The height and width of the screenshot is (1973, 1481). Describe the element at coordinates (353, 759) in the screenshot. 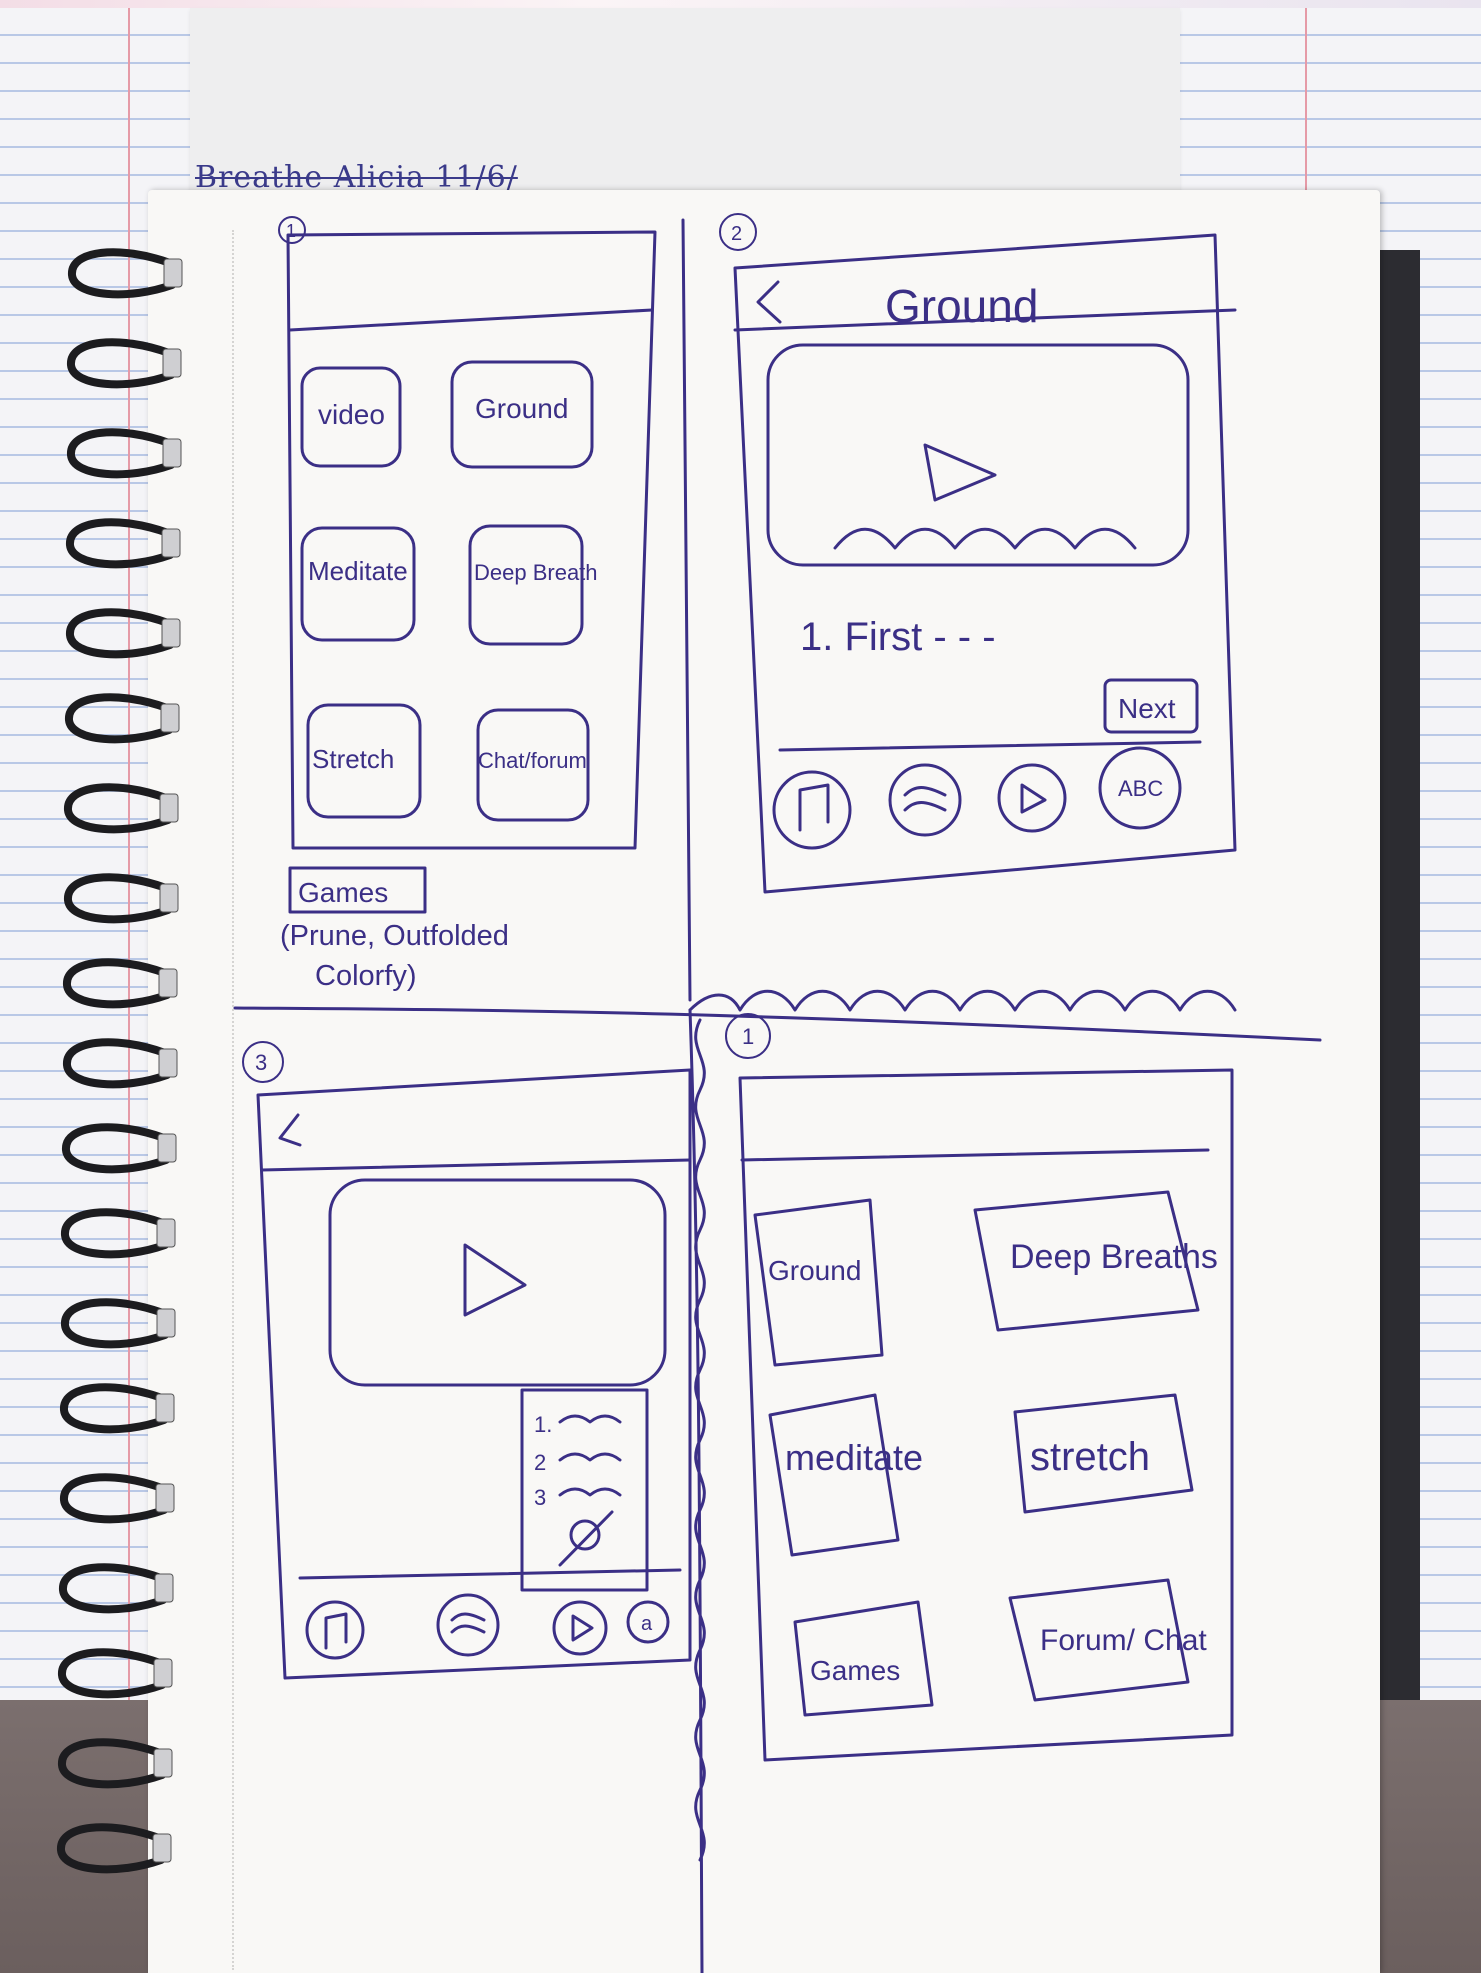

I see `tile-label-stretch: Stretch` at that location.